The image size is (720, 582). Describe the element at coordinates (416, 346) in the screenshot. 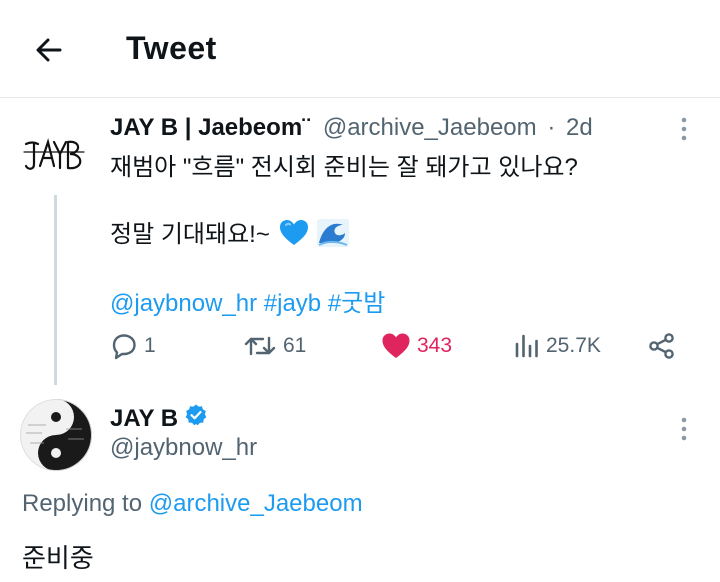

I see `like-button: 343` at that location.